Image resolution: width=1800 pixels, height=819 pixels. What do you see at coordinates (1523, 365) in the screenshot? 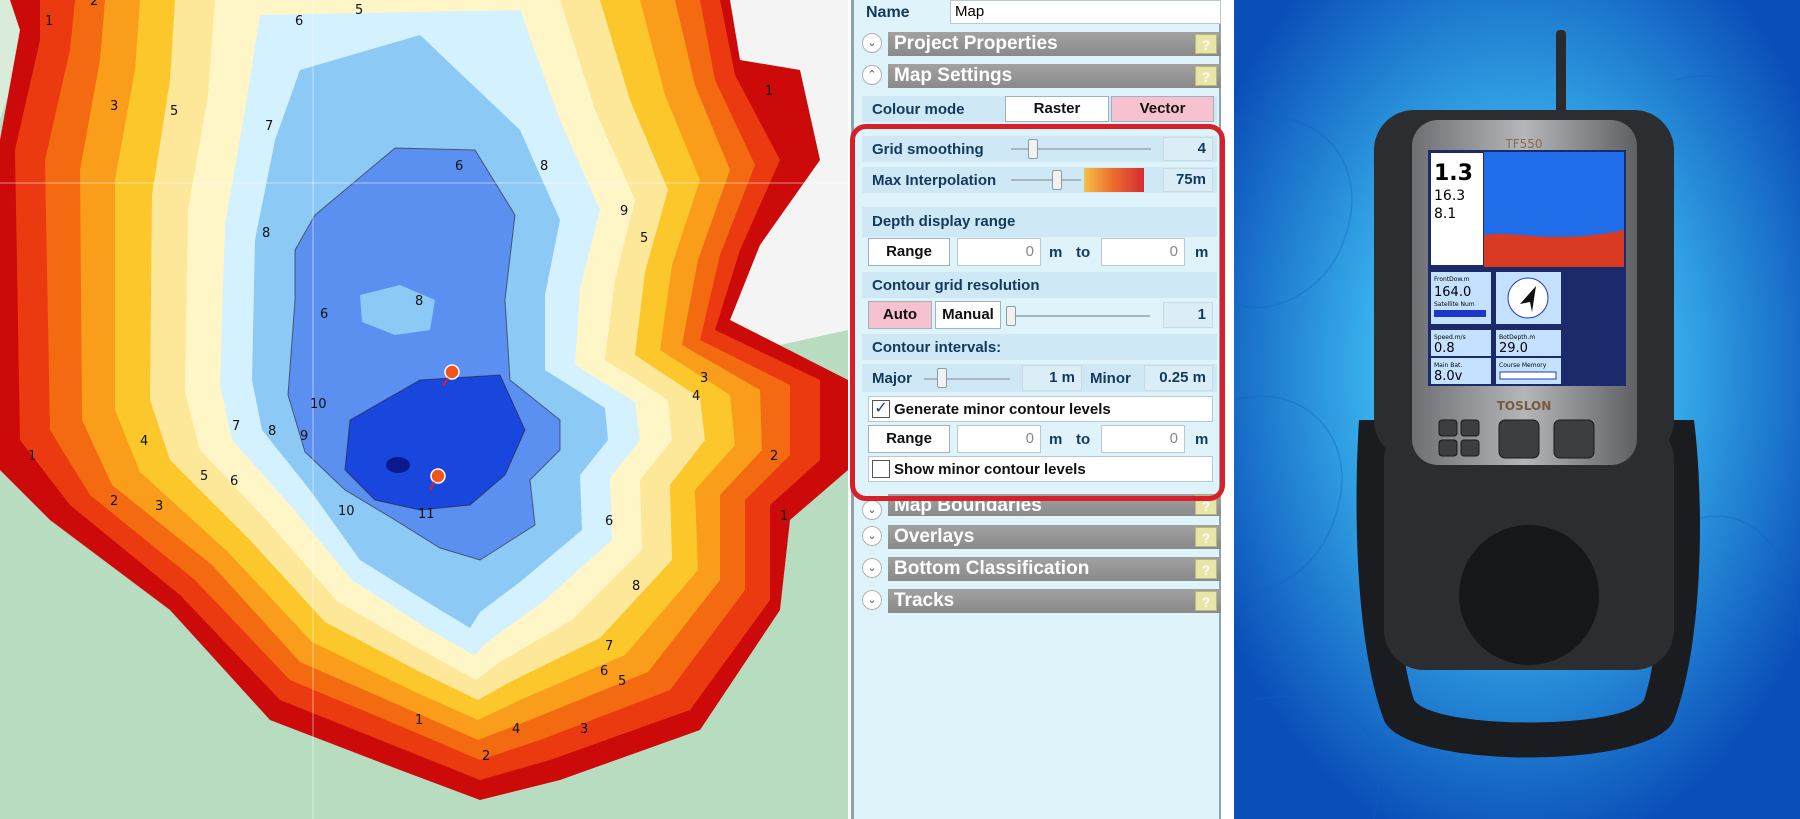
I see `course-label: Course Memory` at bounding box center [1523, 365].